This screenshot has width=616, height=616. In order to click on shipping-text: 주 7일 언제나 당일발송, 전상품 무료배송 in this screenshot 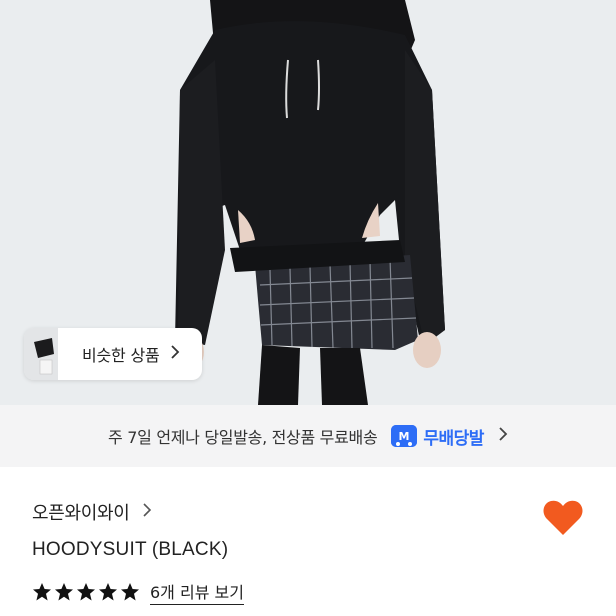, I will do `click(243, 437)`.